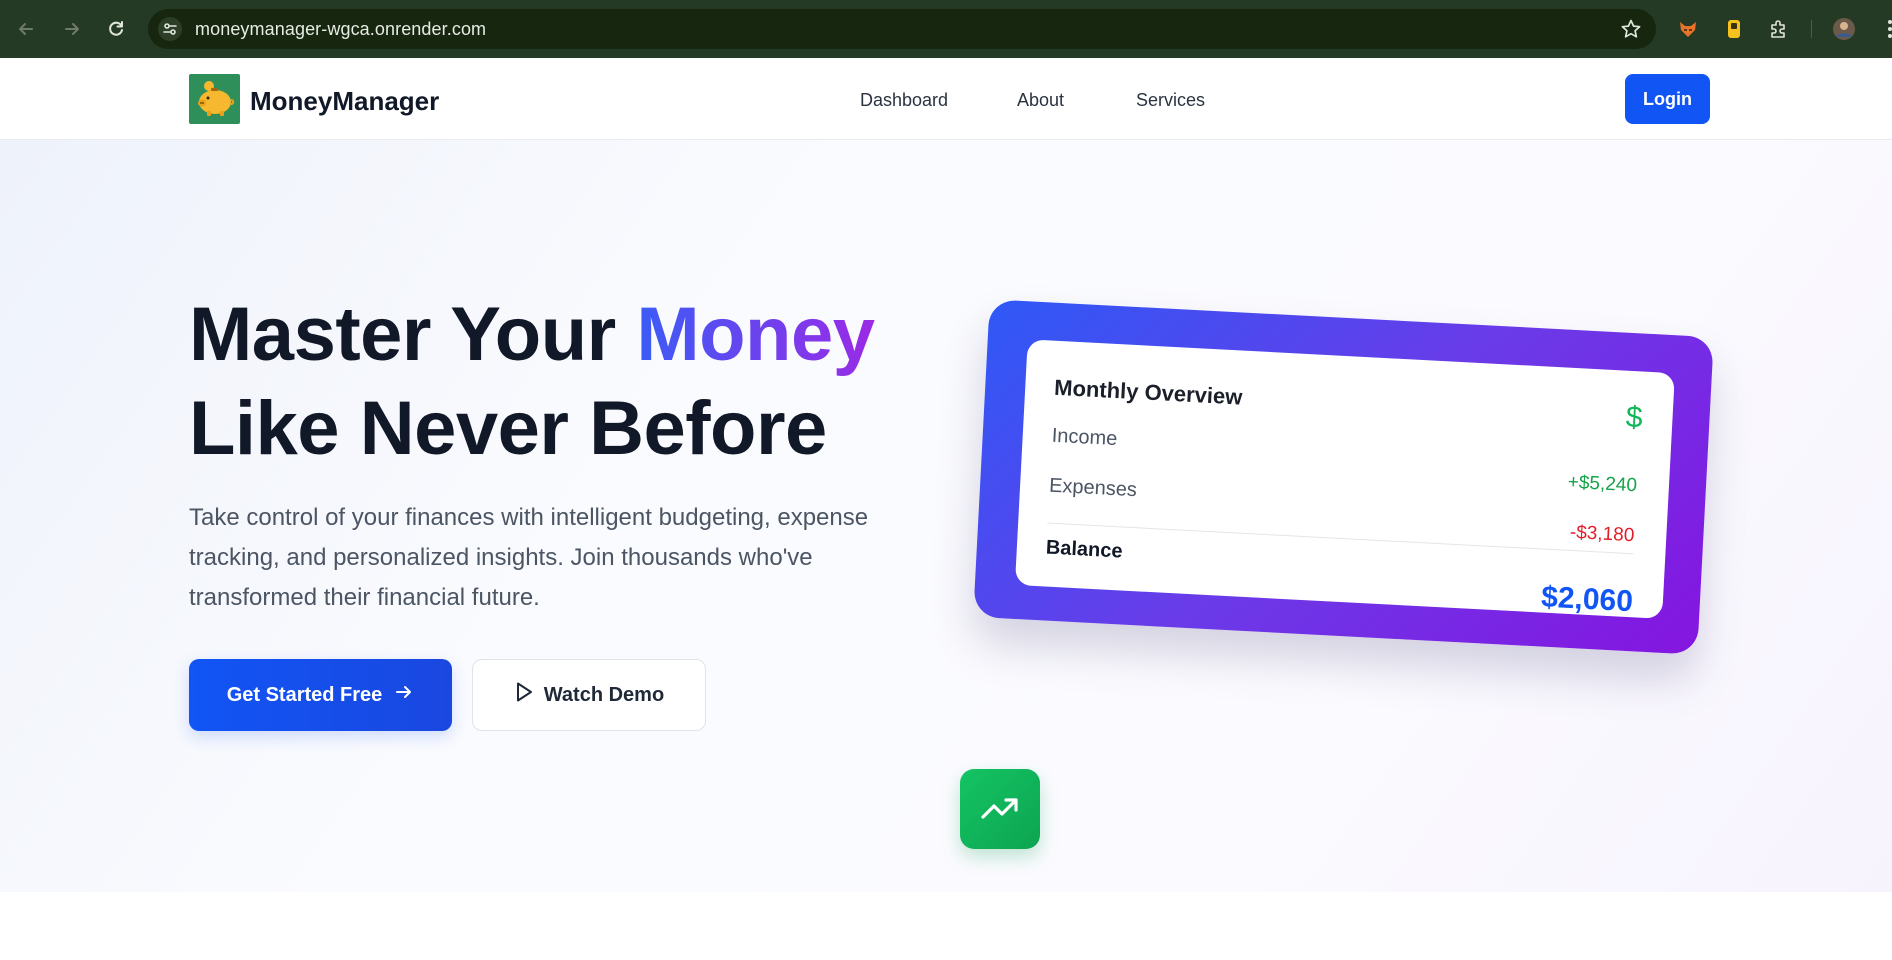 This screenshot has height=960, width=1892. What do you see at coordinates (902, 29) in the screenshot?
I see `address-bar: moneymanager-wgca.onrender.com` at bounding box center [902, 29].